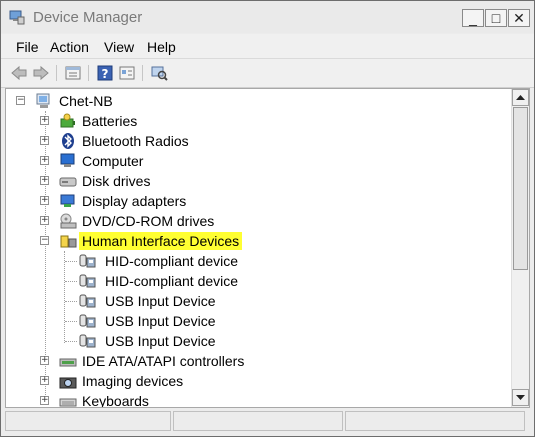  I want to click on tree-category: + Keyboards, so click(256, 399).